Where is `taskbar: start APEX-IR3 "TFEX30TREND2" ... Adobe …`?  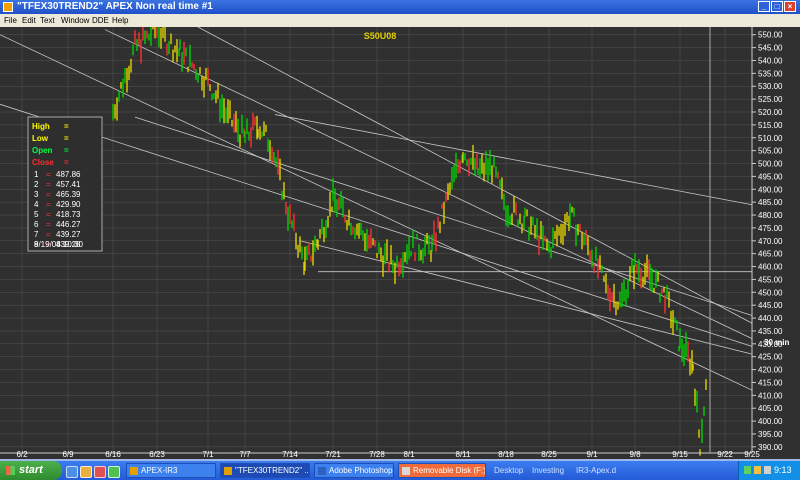 taskbar: start APEX-IR3 "TFEX30TREND2" ... Adobe … is located at coordinates (400, 470).